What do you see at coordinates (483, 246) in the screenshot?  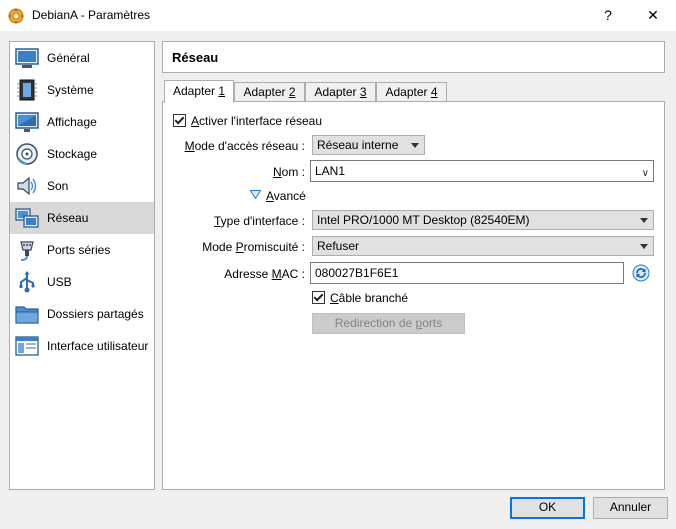 I see `promiscuous-mode-select: Refuser` at bounding box center [483, 246].